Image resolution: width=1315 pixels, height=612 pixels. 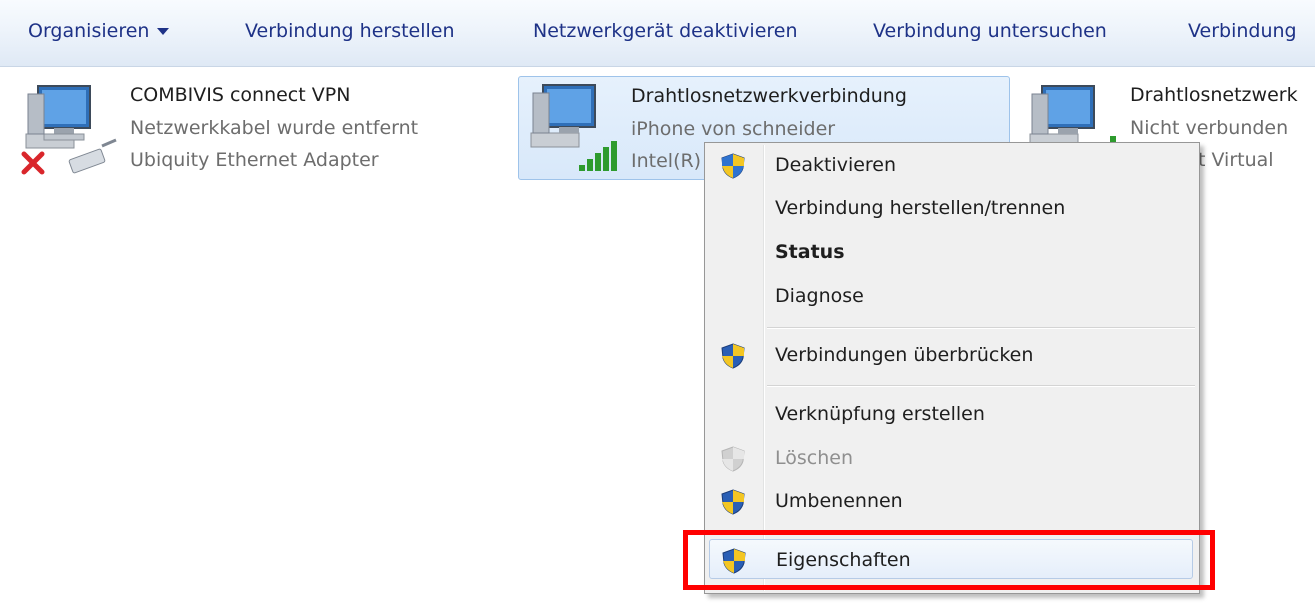 What do you see at coordinates (274, 128) in the screenshot?
I see `connection-status: Netzwerkkabel wurde entfernt` at bounding box center [274, 128].